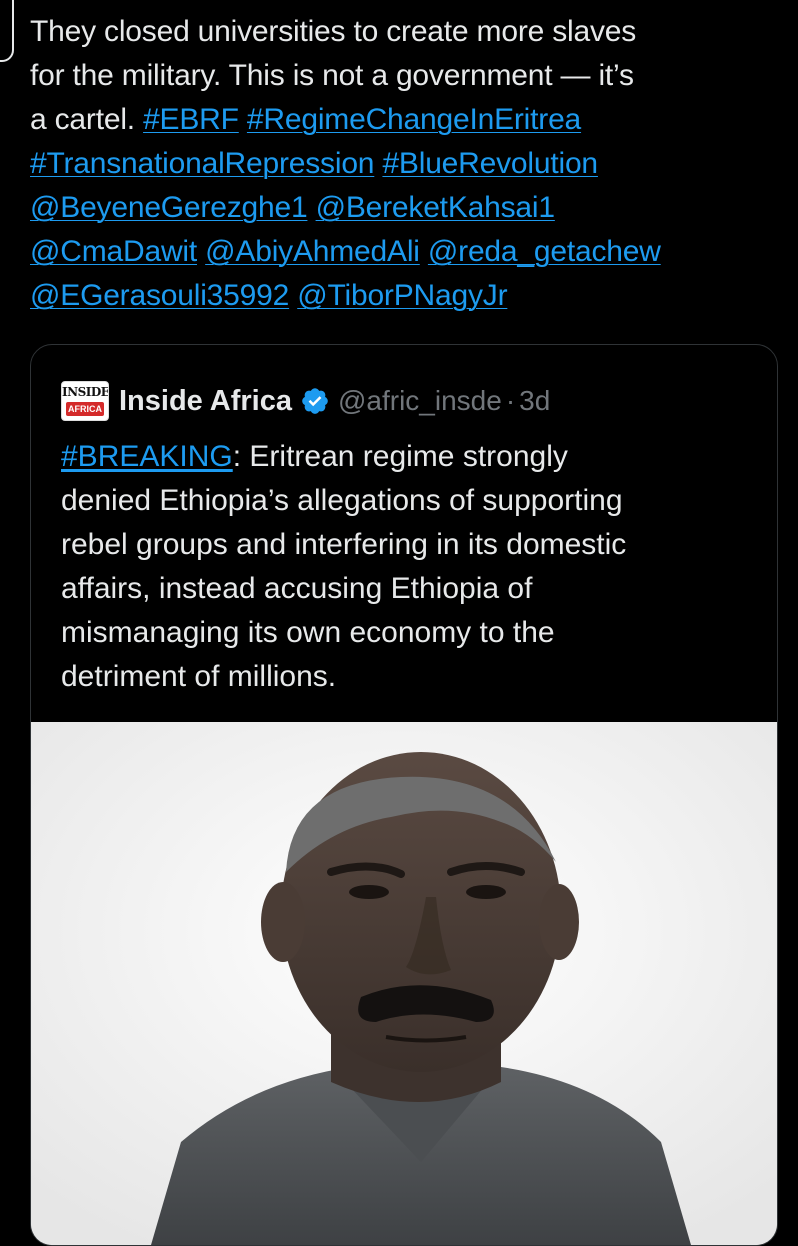 The image size is (798, 1246). What do you see at coordinates (308, 632) in the screenshot?
I see `text-segment: mismanaging its own economy to the` at bounding box center [308, 632].